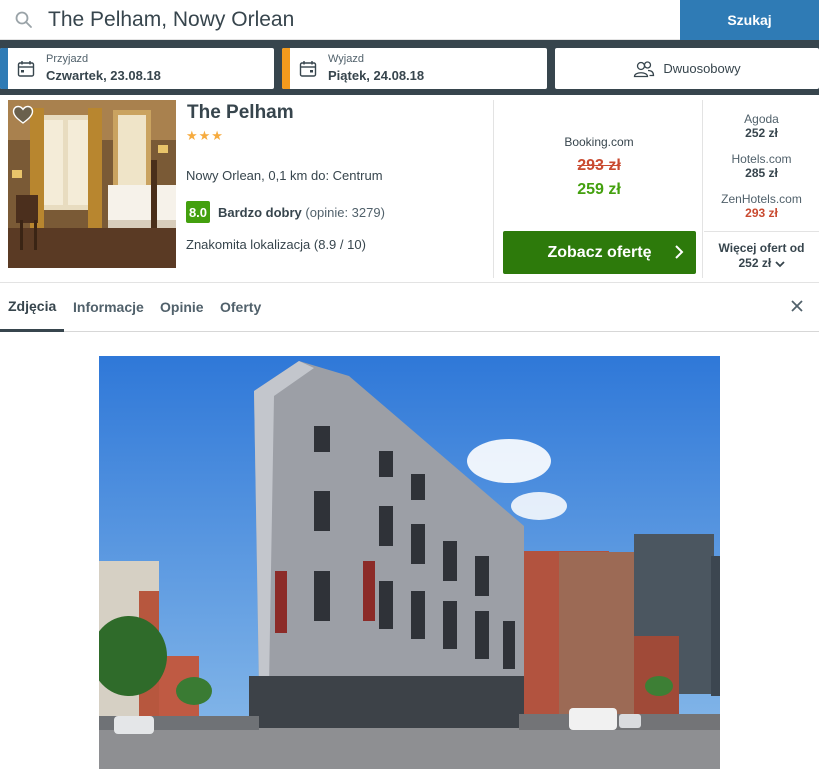 The width and height of the screenshot is (819, 769). What do you see at coordinates (761, 159) in the screenshot?
I see `alt-deal-provider: Hotels.com` at bounding box center [761, 159].